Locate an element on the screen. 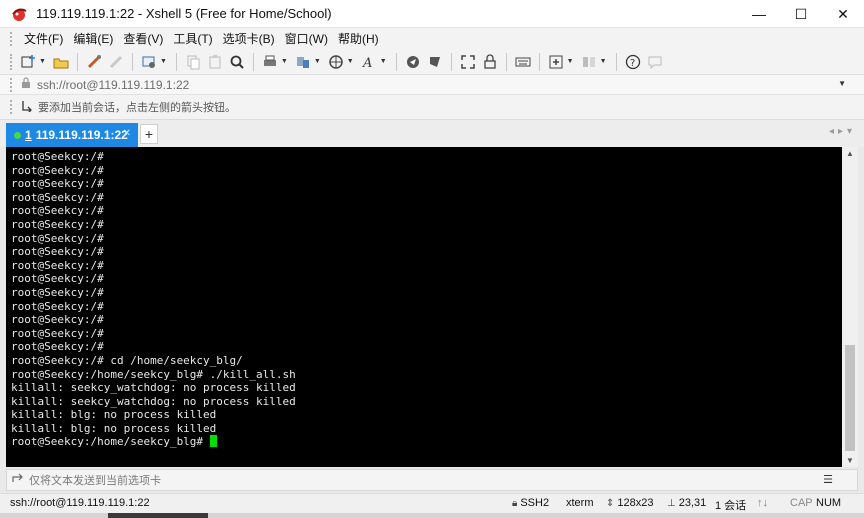 The image size is (864, 518). paste-icon is located at coordinates (215, 62).